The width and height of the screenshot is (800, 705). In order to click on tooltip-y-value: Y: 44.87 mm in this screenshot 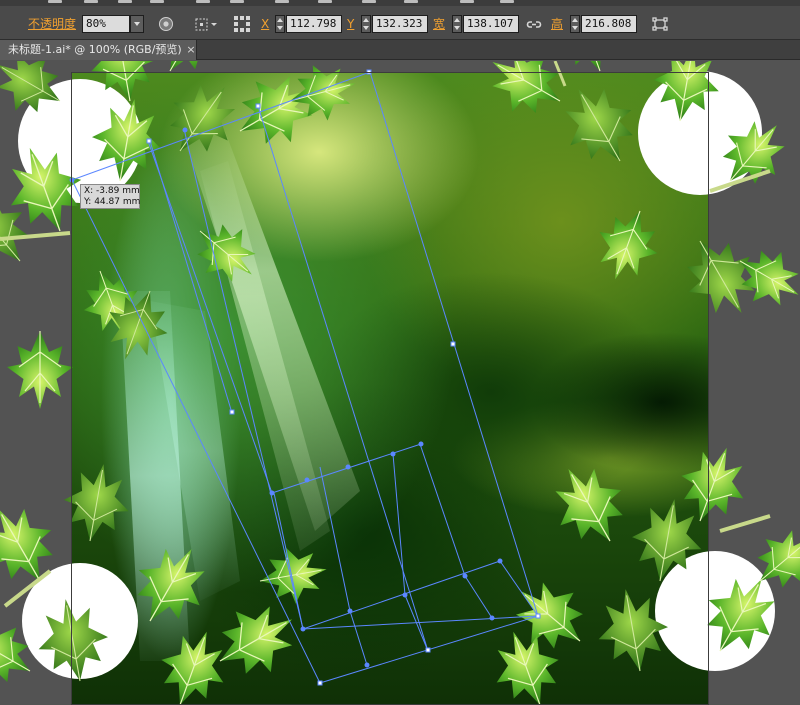, I will do `click(112, 202)`.